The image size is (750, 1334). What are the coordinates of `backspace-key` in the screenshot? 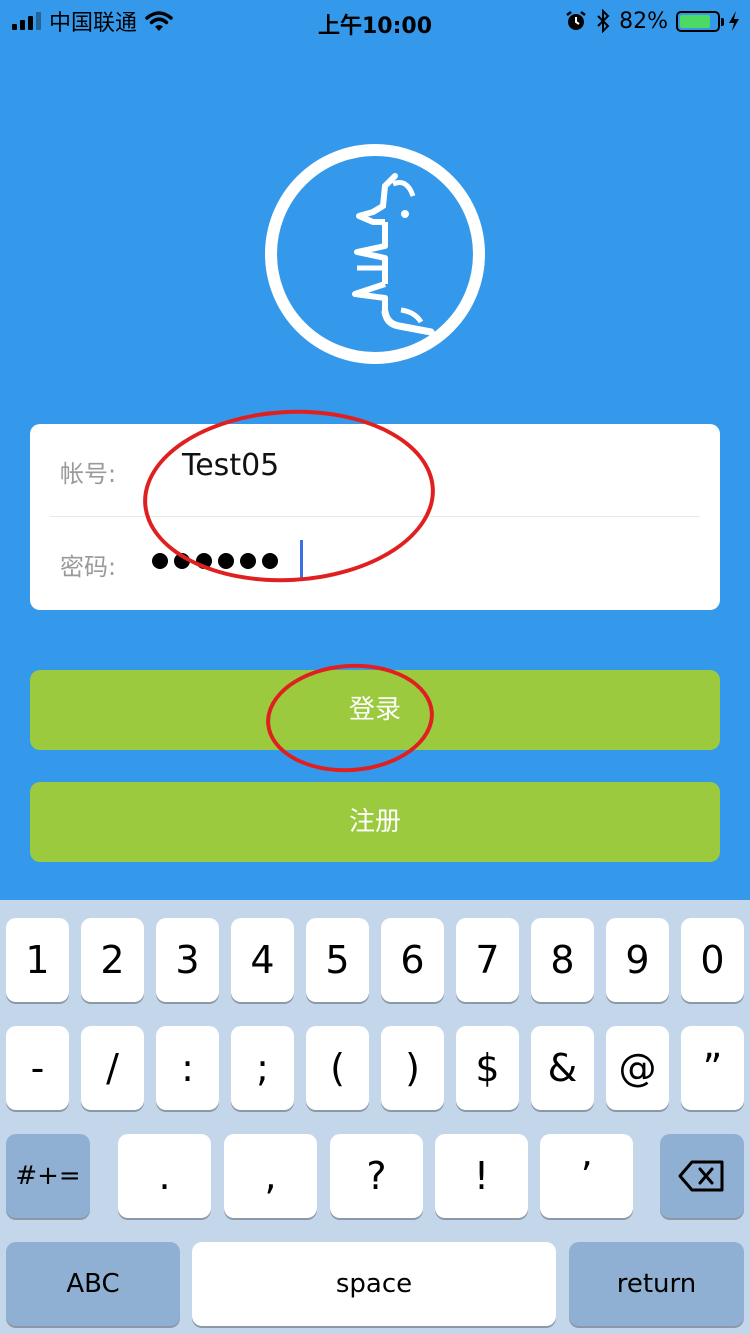 It's located at (702, 1176).